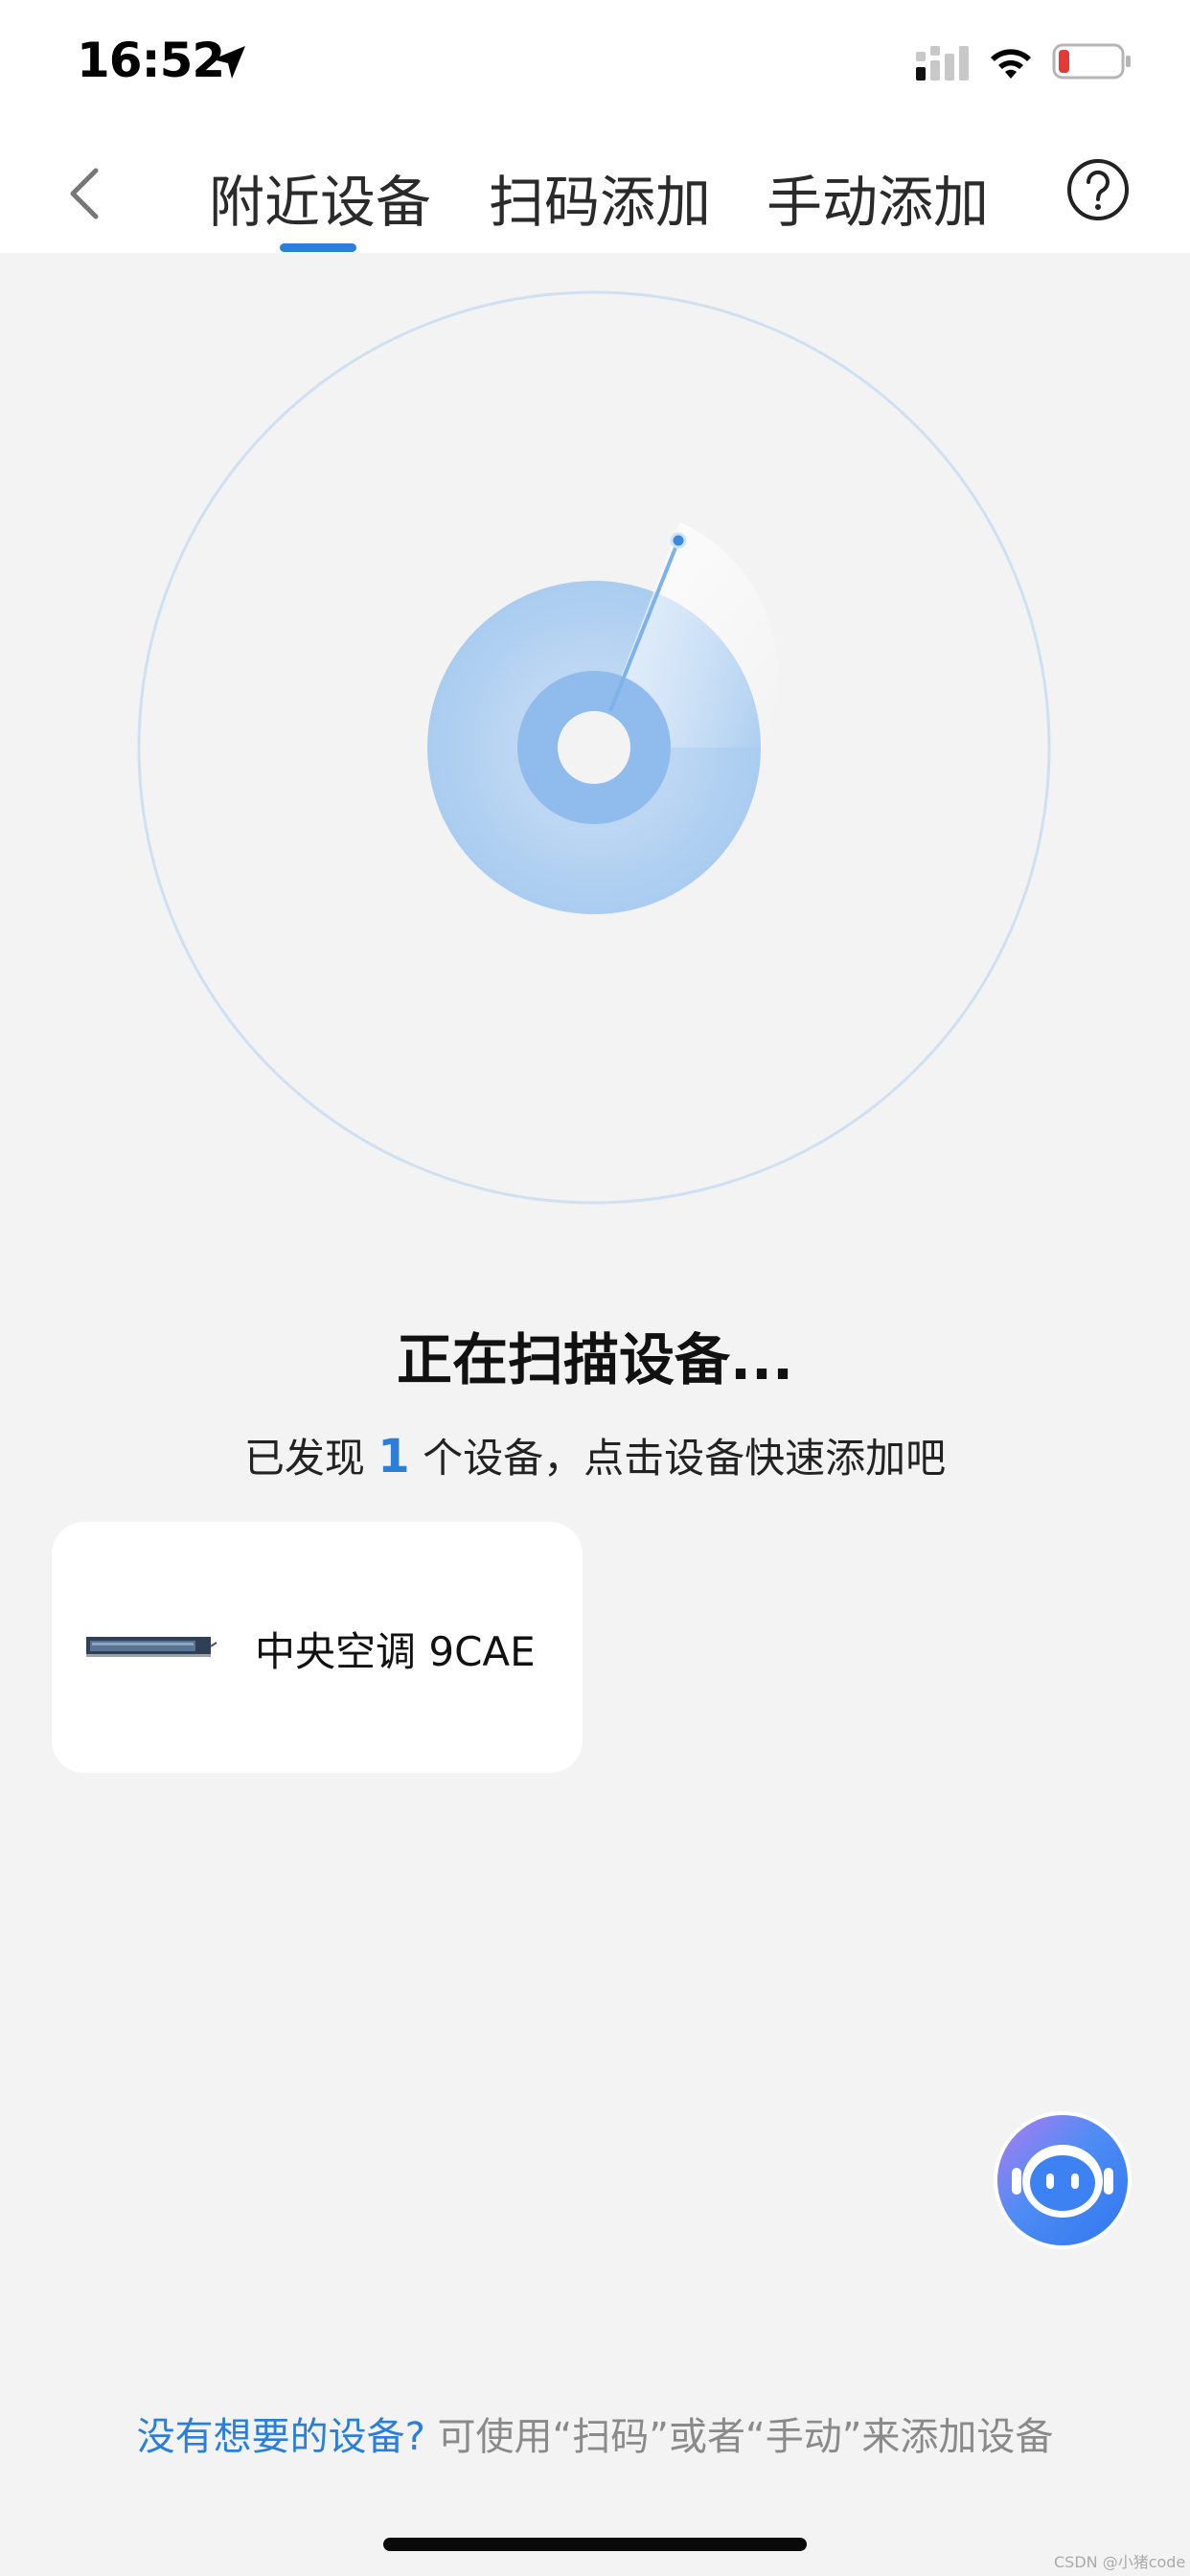 This screenshot has height=2576, width=1190. I want to click on location-arrow-icon, so click(229, 63).